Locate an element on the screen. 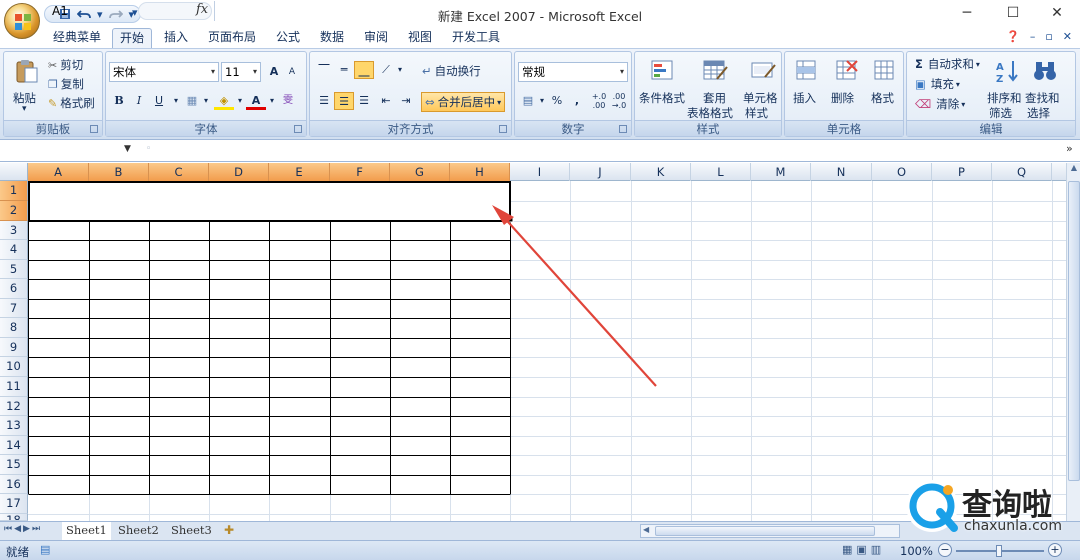 The width and height of the screenshot is (1080, 560). phonetic-icon: 雯 is located at coordinates (288, 101).